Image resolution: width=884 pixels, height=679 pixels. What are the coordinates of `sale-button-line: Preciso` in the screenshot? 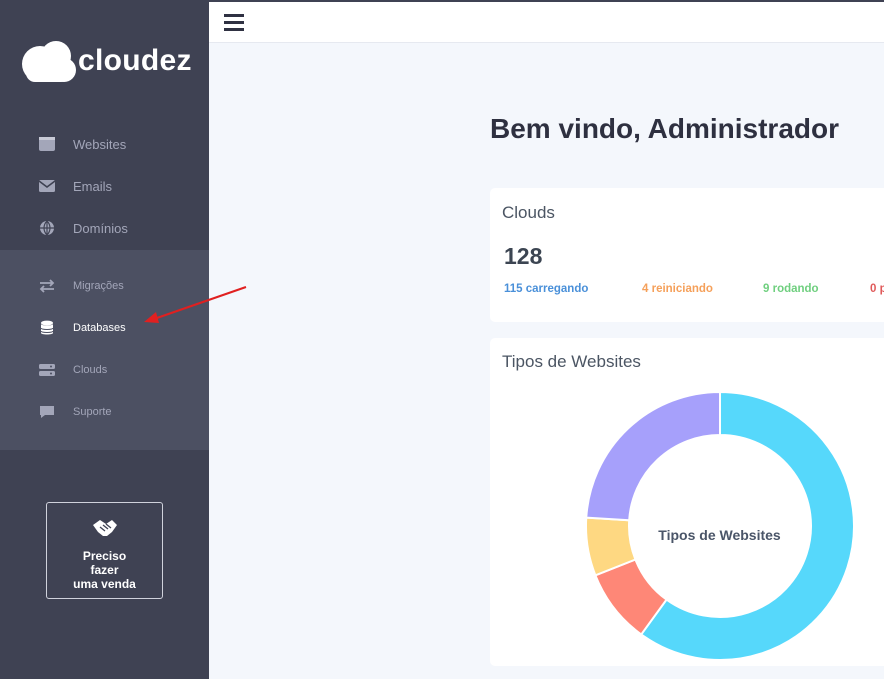 It's located at (104, 556).